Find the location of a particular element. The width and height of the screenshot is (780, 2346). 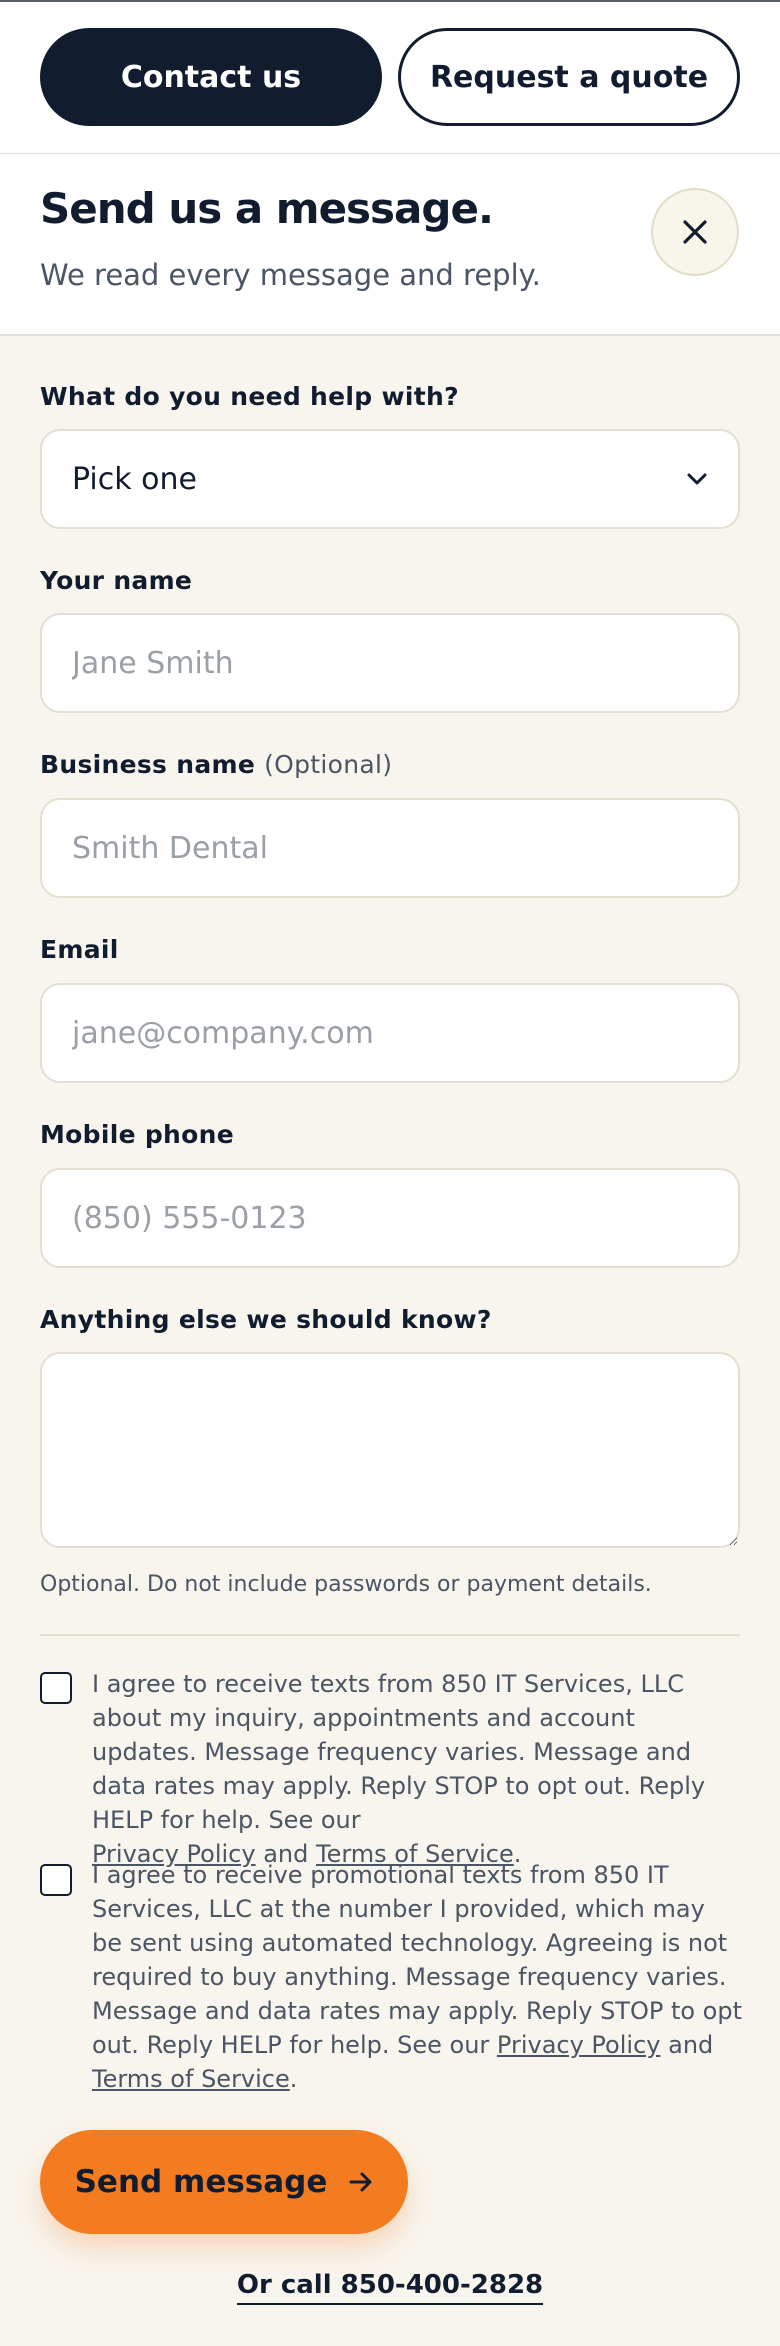

send-message-label: Send message is located at coordinates (201, 2182).